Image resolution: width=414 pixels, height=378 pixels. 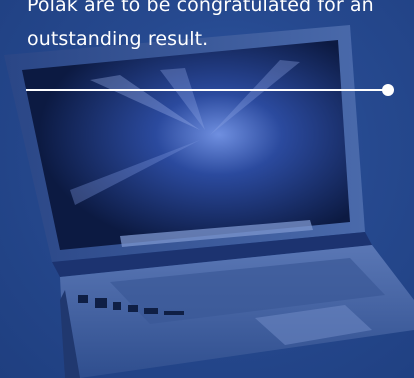 What do you see at coordinates (207, 90) in the screenshot?
I see `divider-line` at bounding box center [207, 90].